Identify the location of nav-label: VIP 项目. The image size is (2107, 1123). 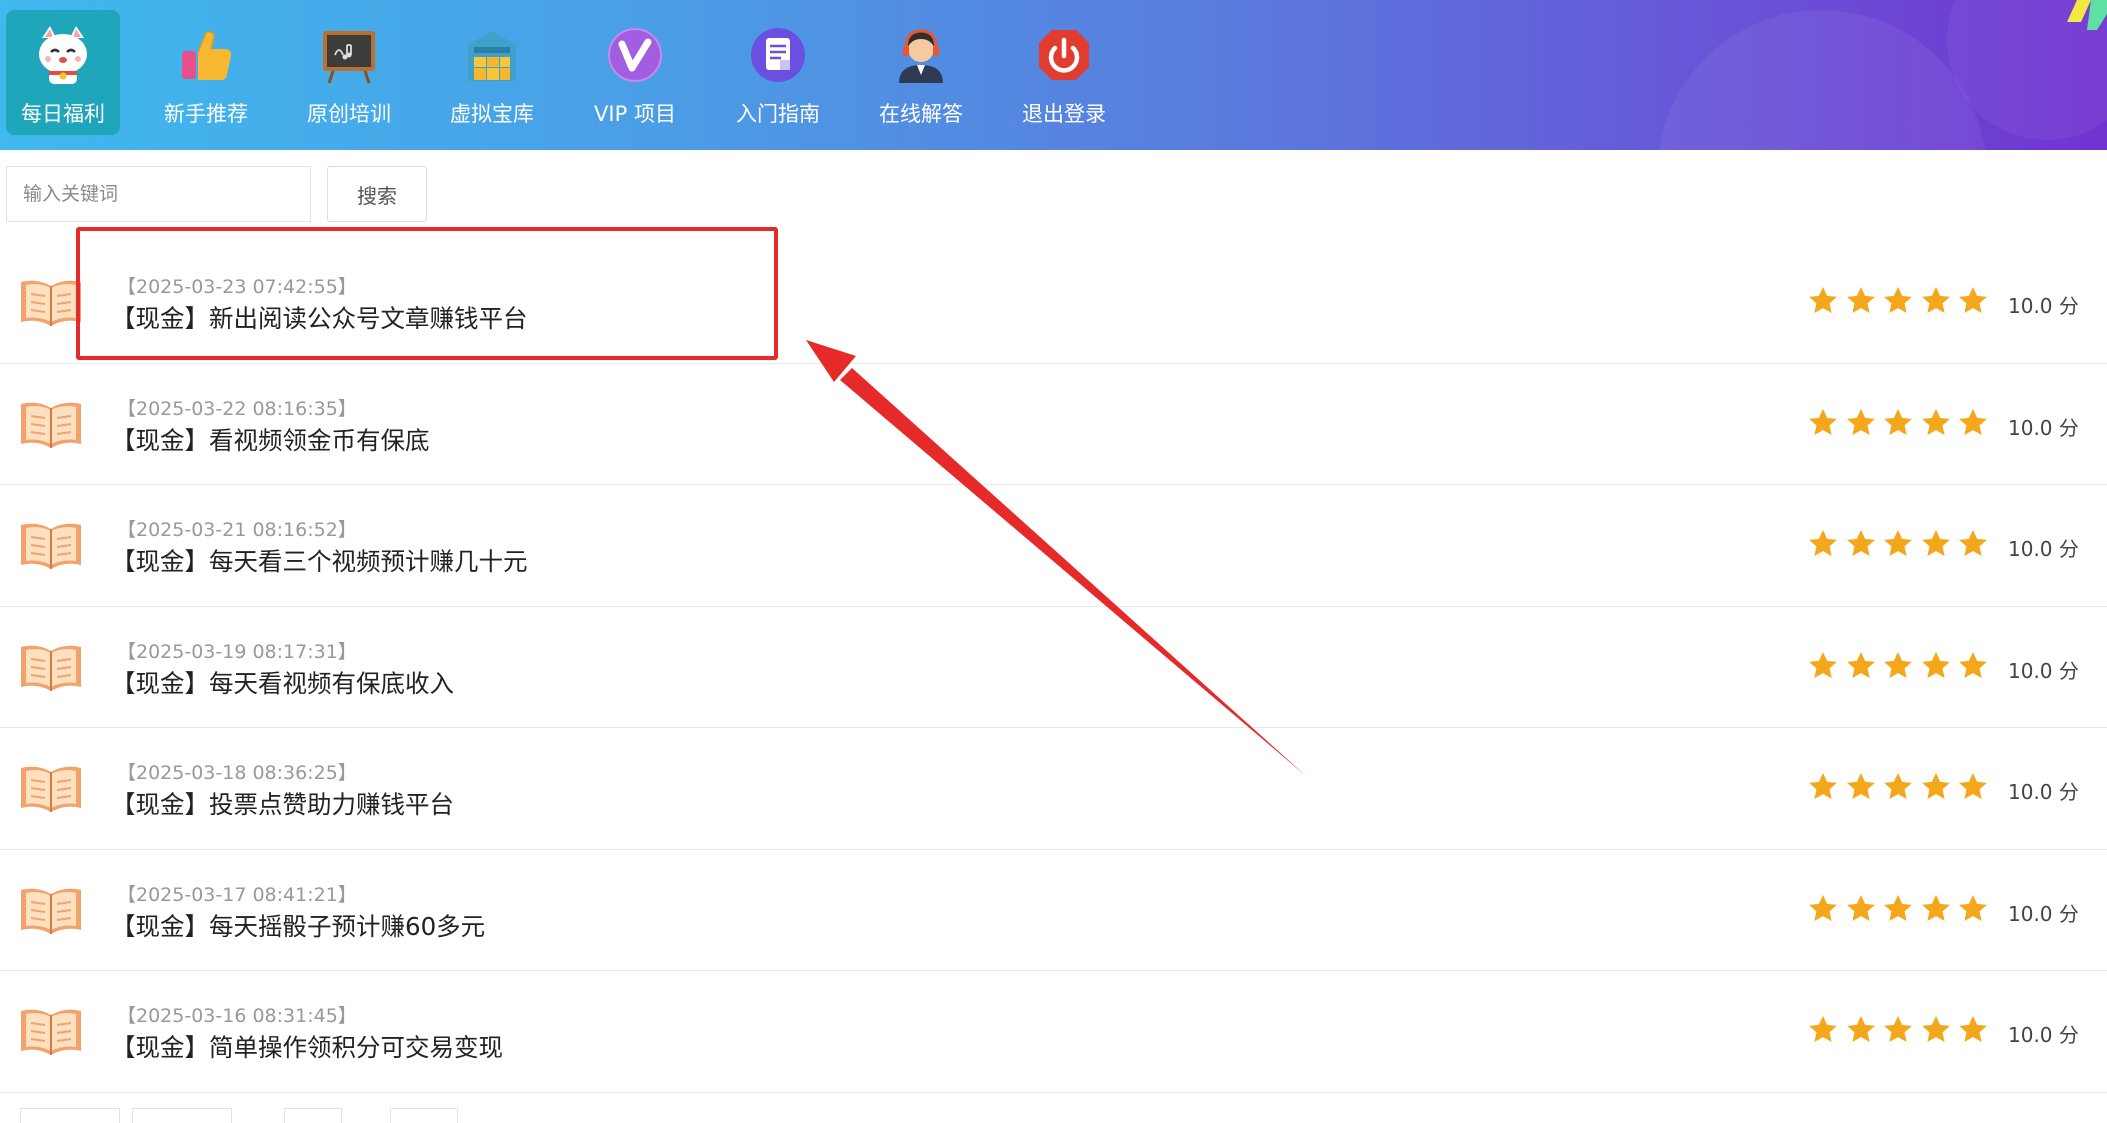
(635, 114).